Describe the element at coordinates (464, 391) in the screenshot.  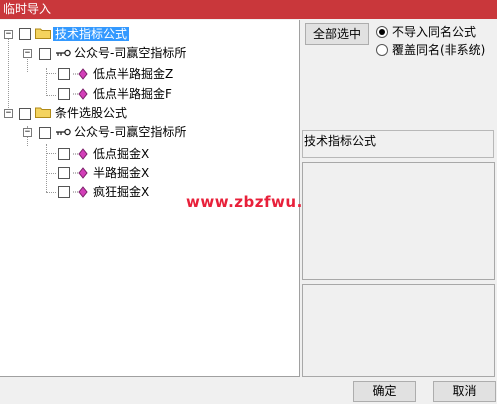
I see `cancel-button: 取消` at that location.